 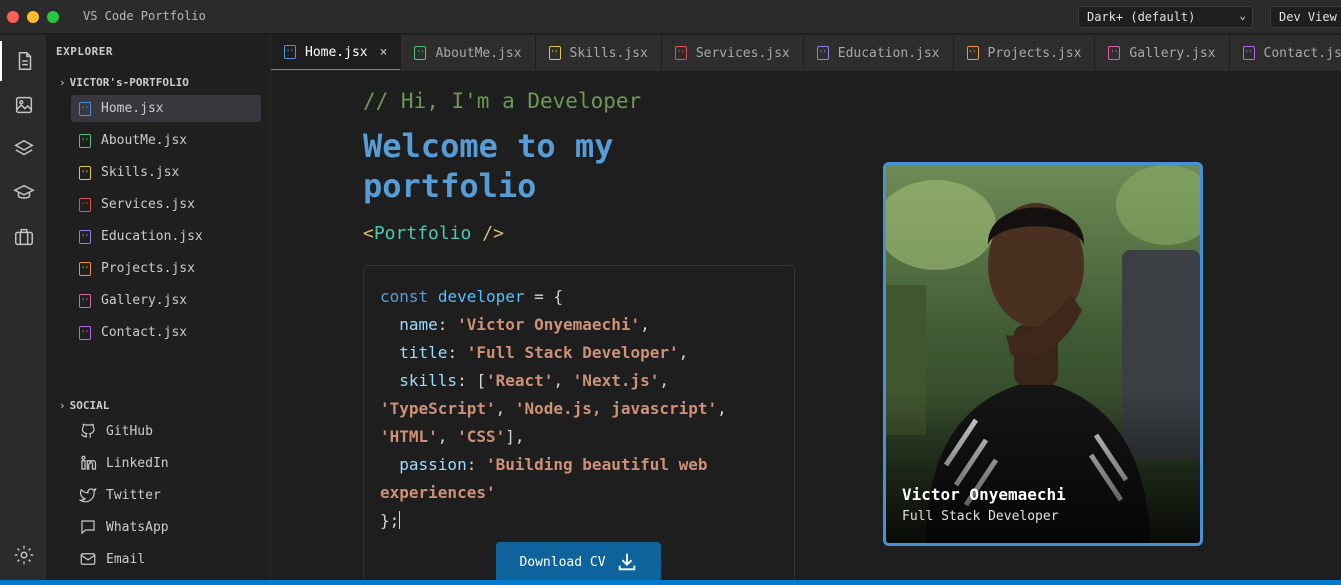 What do you see at coordinates (124, 463) in the screenshot?
I see `social-linkedin: LinkedIn` at bounding box center [124, 463].